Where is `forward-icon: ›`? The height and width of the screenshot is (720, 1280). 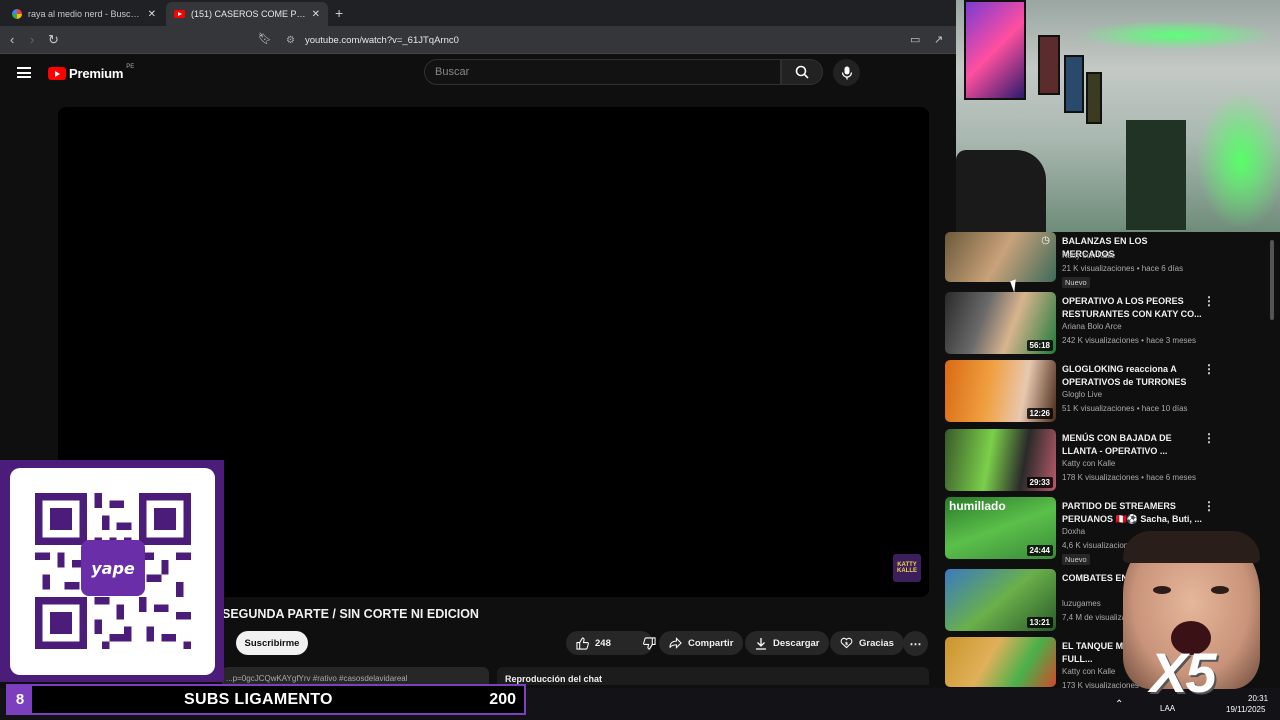
forward-icon: › is located at coordinates (32, 39).